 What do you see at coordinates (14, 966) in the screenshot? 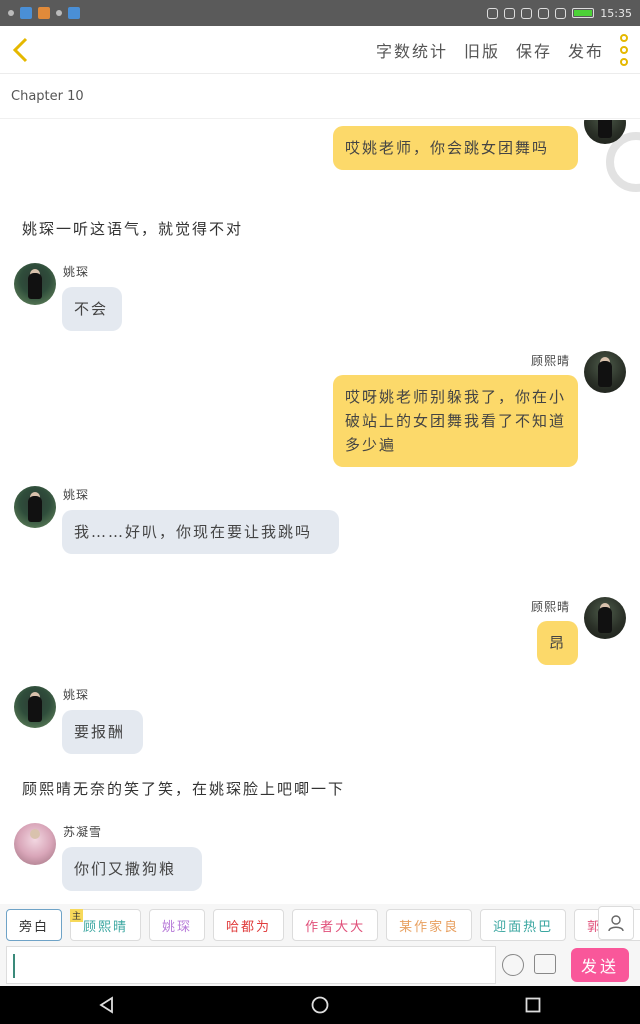
I see `text-caret` at bounding box center [14, 966].